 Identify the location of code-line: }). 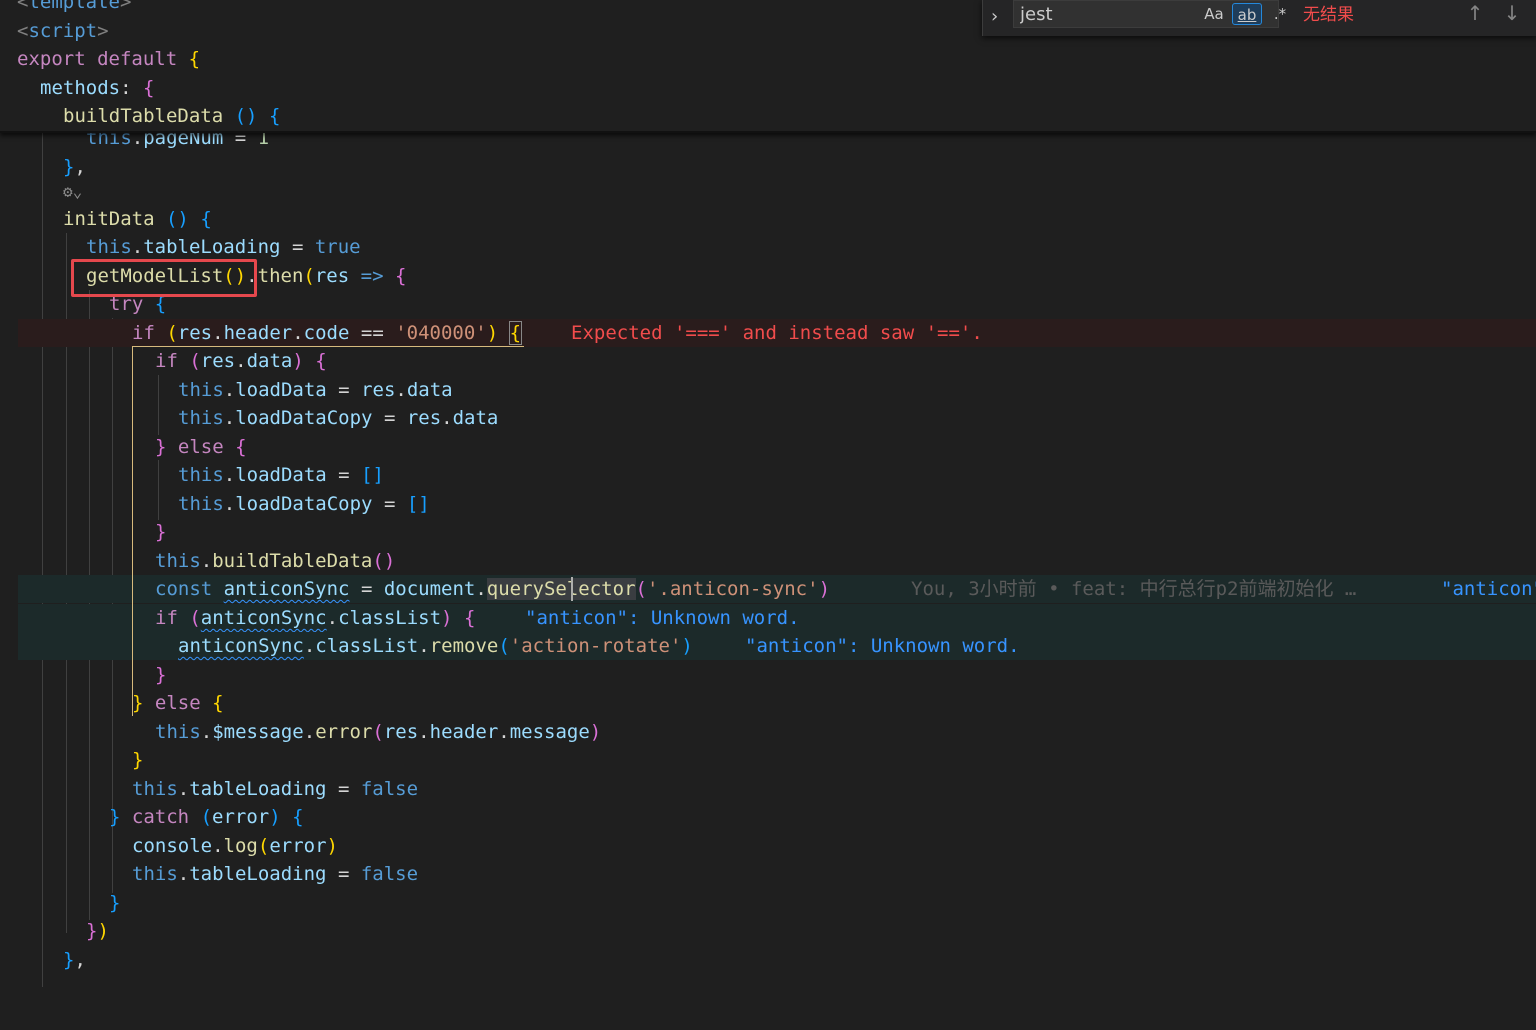
(97, 931).